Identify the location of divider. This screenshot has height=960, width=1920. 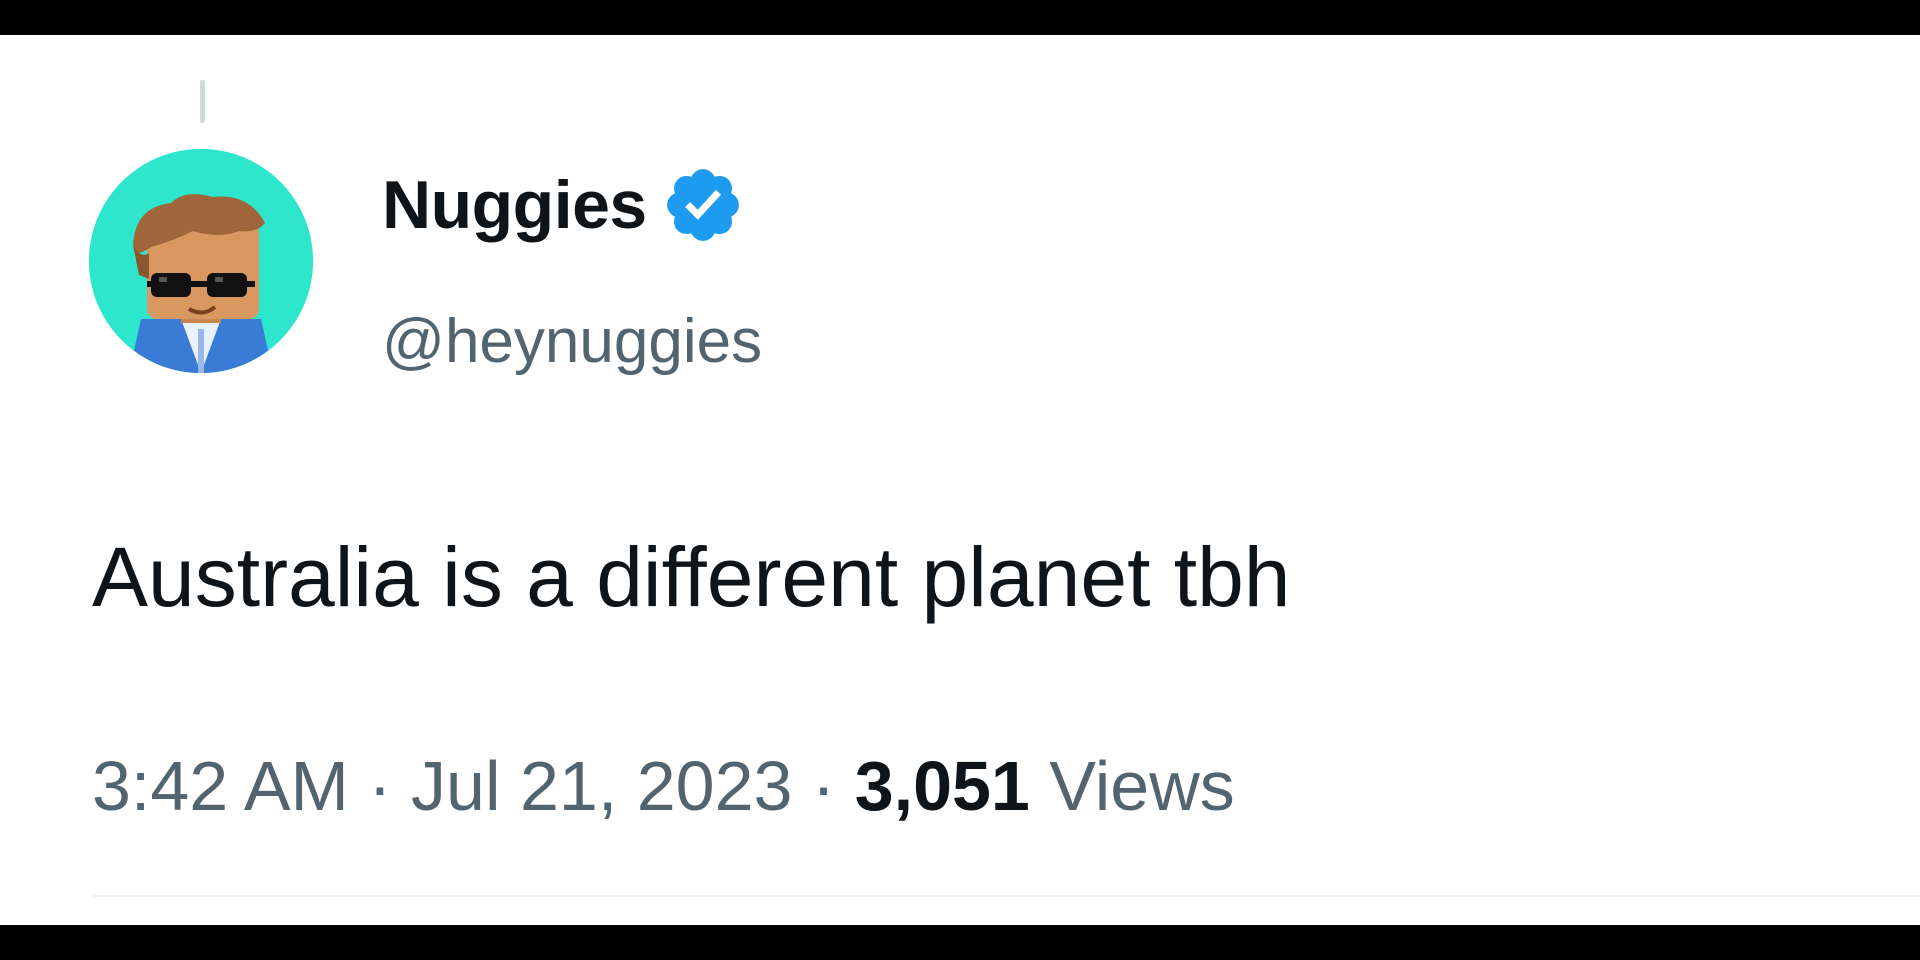
(1006, 896).